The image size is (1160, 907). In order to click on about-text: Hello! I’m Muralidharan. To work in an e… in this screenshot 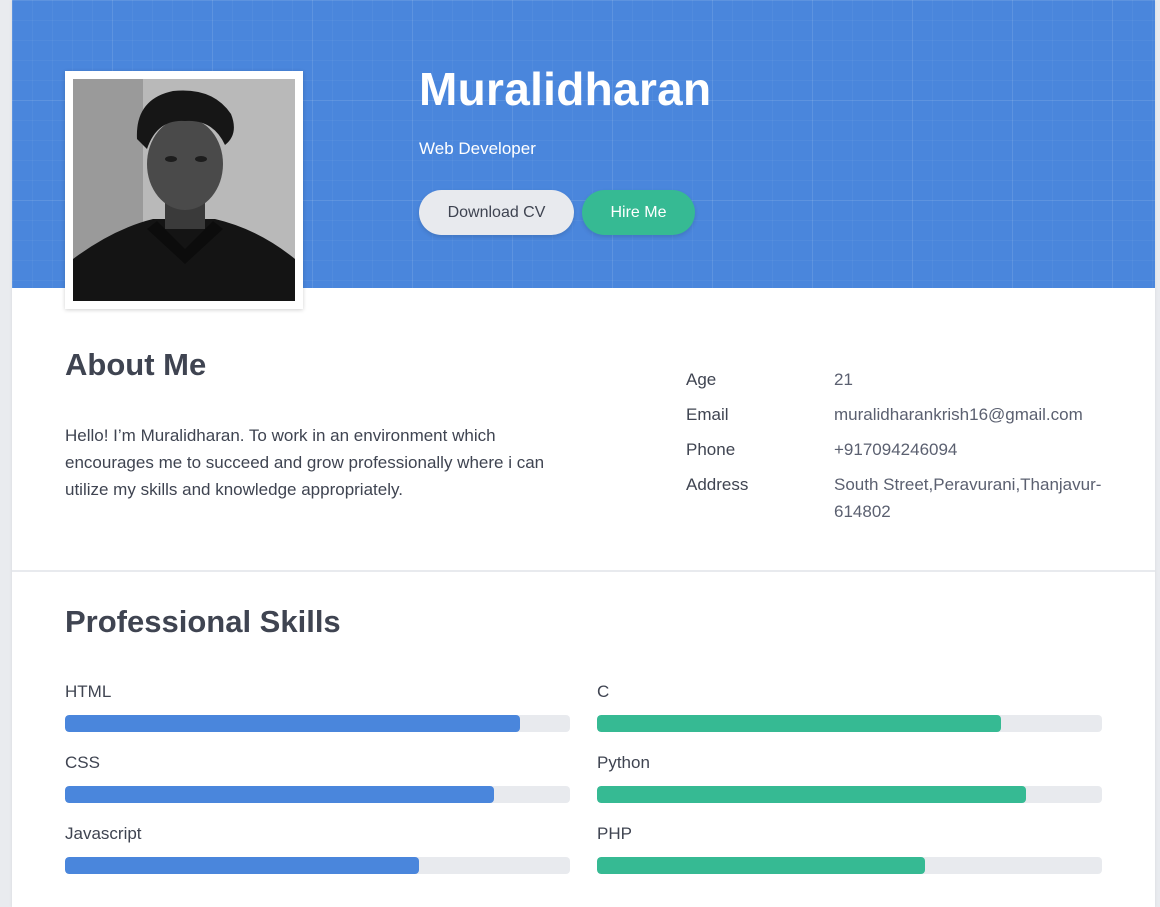, I will do `click(305, 462)`.